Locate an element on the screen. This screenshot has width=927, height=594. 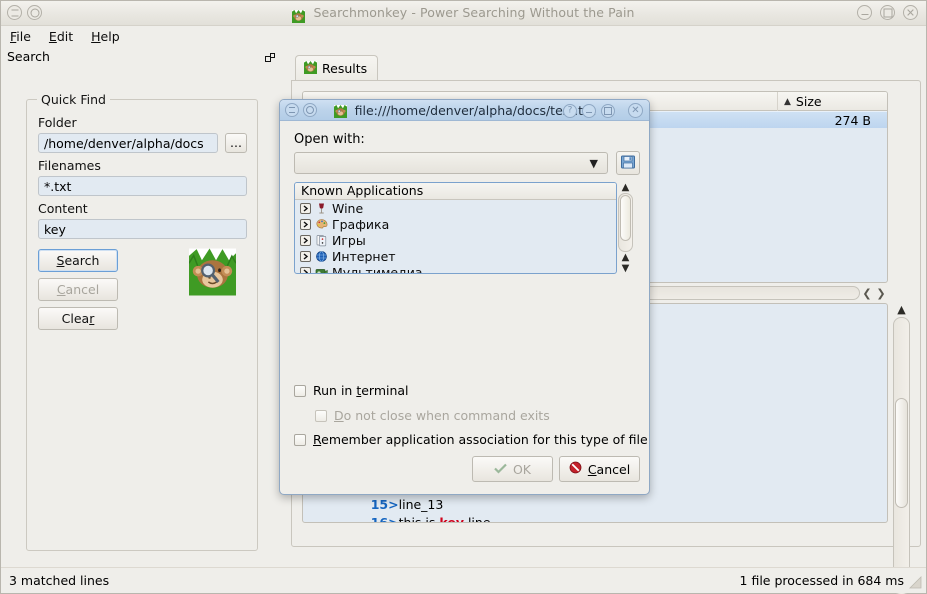
window-maximize-button is located at coordinates (887, 12).